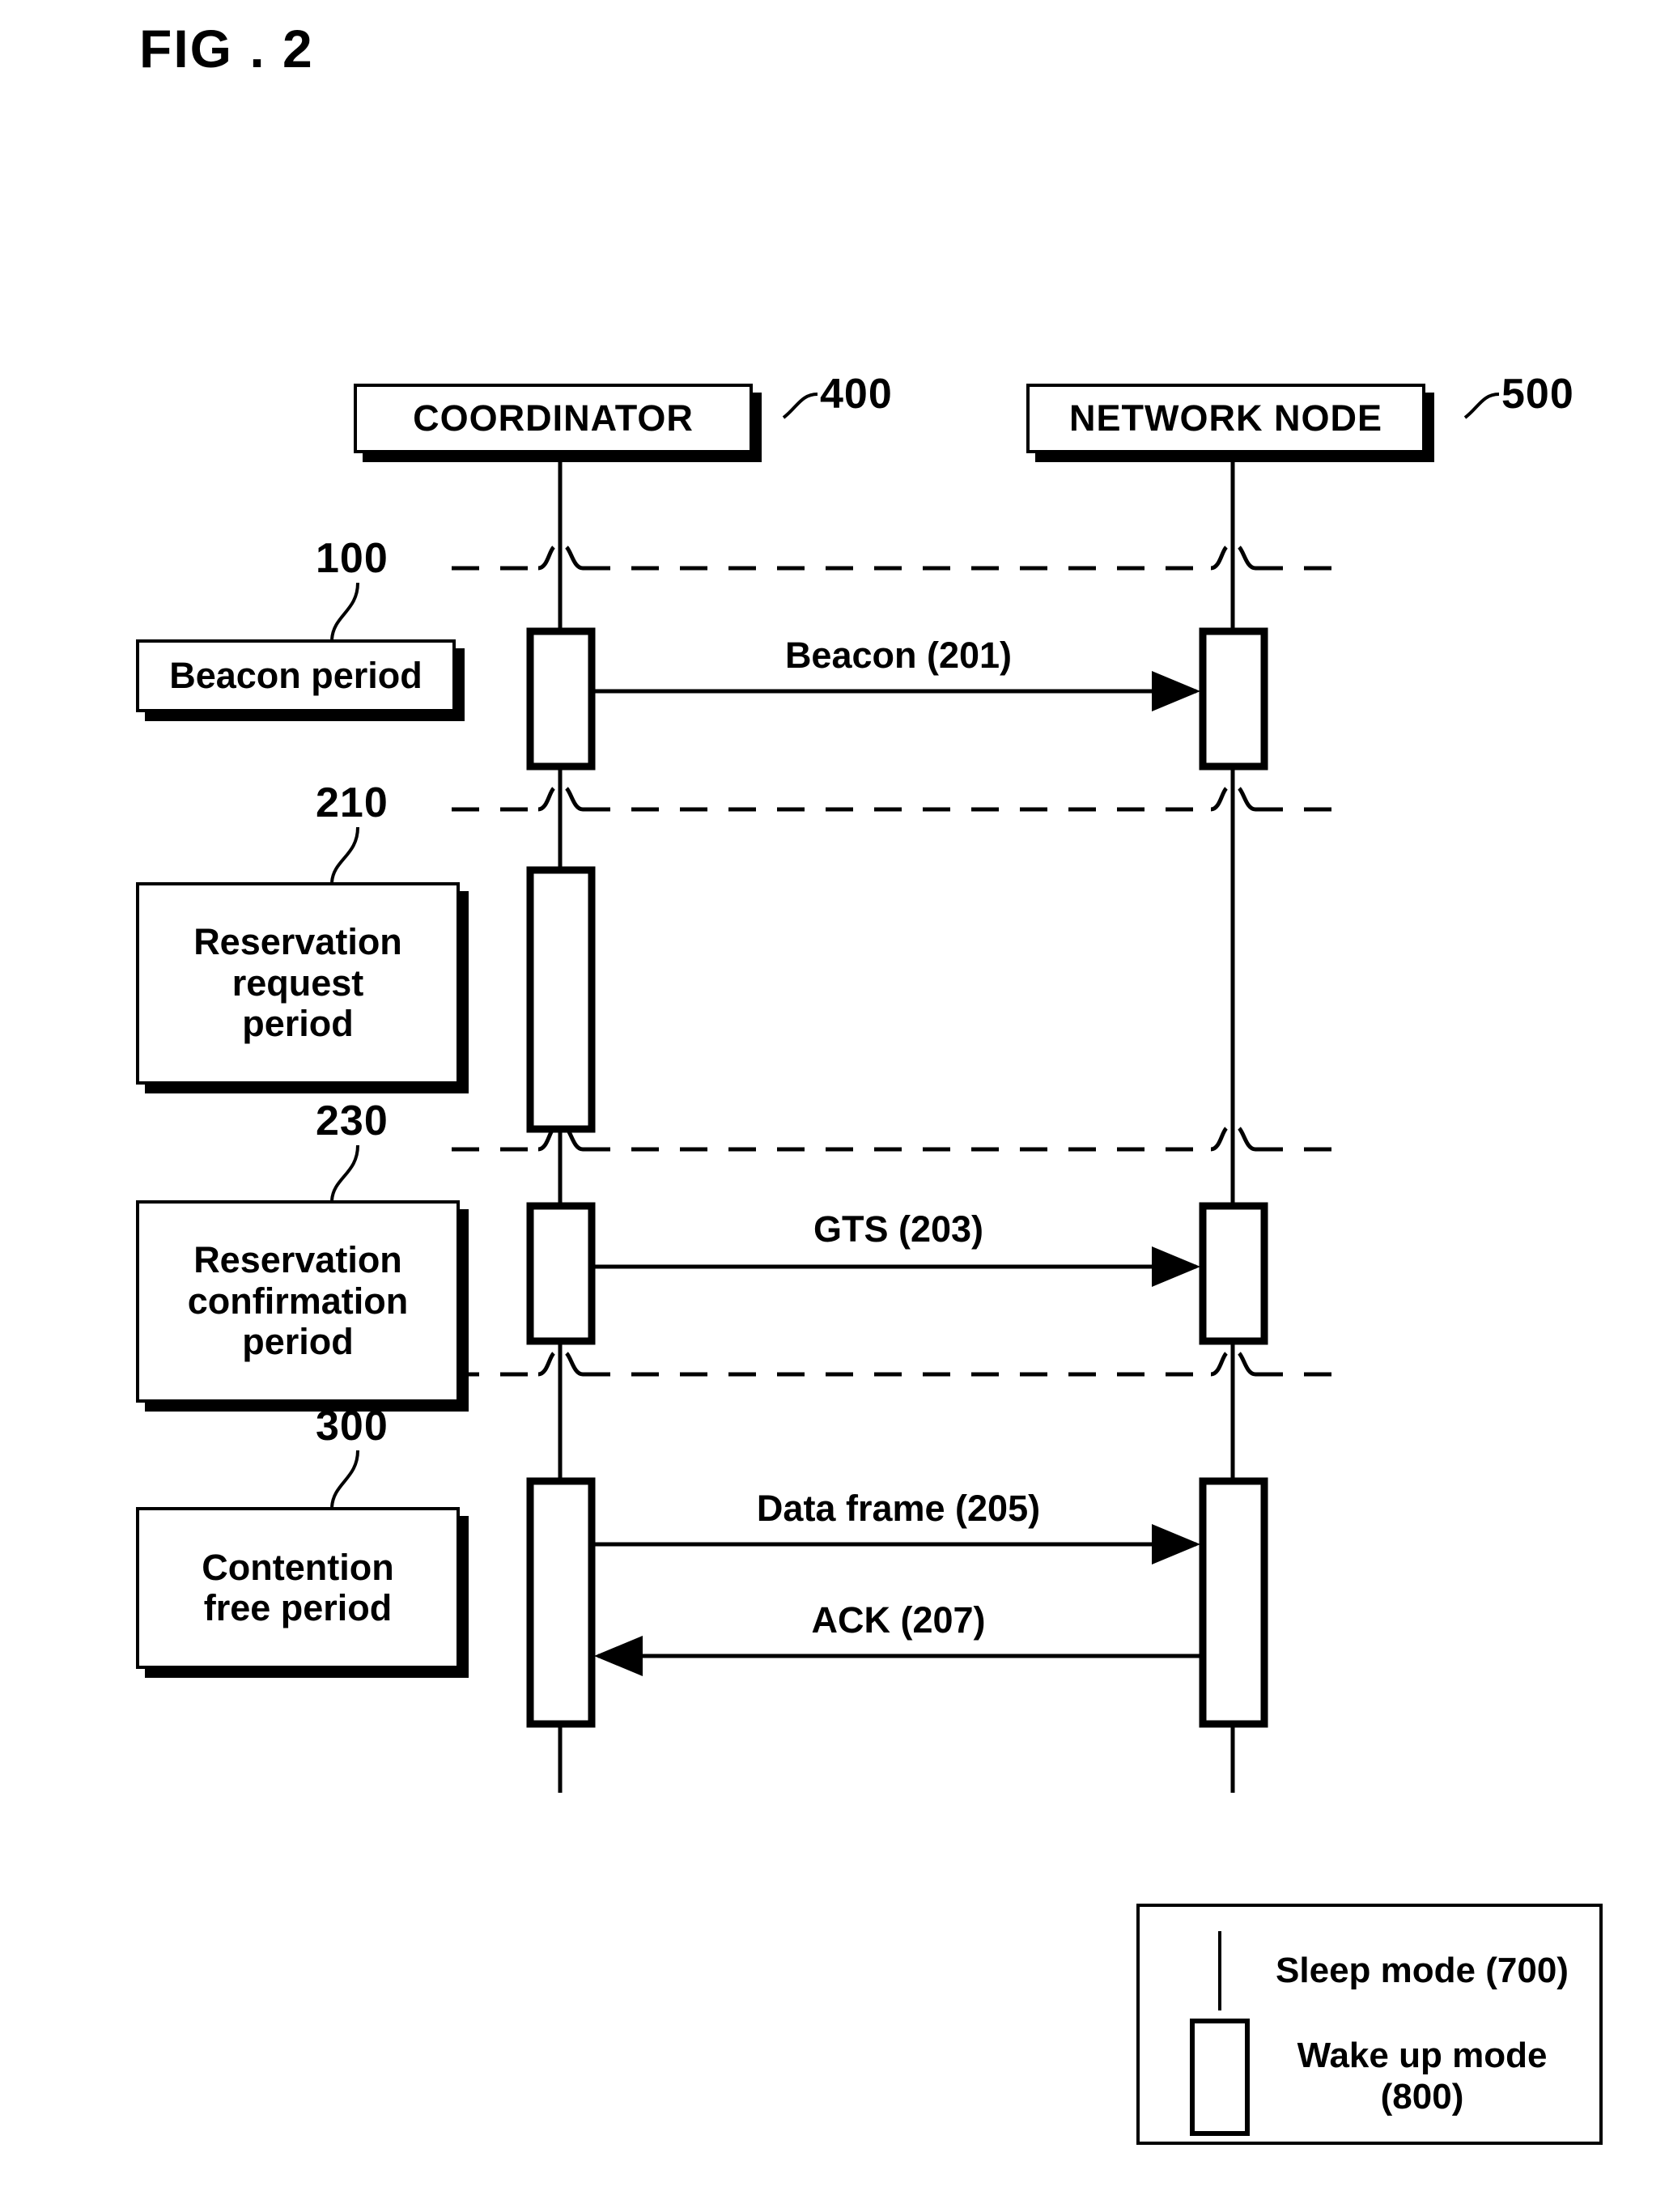  I want to click on activation-coordinator-res-request, so click(561, 999).